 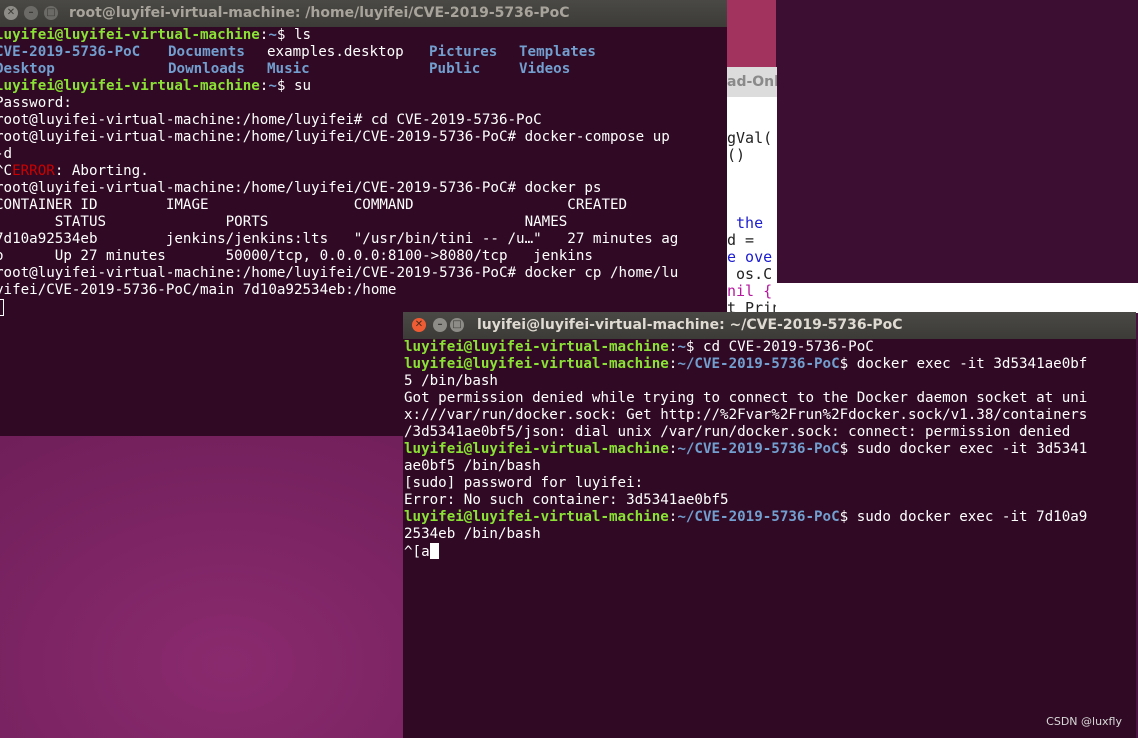 I want to click on editor-line: nil {, so click(x=750, y=291).